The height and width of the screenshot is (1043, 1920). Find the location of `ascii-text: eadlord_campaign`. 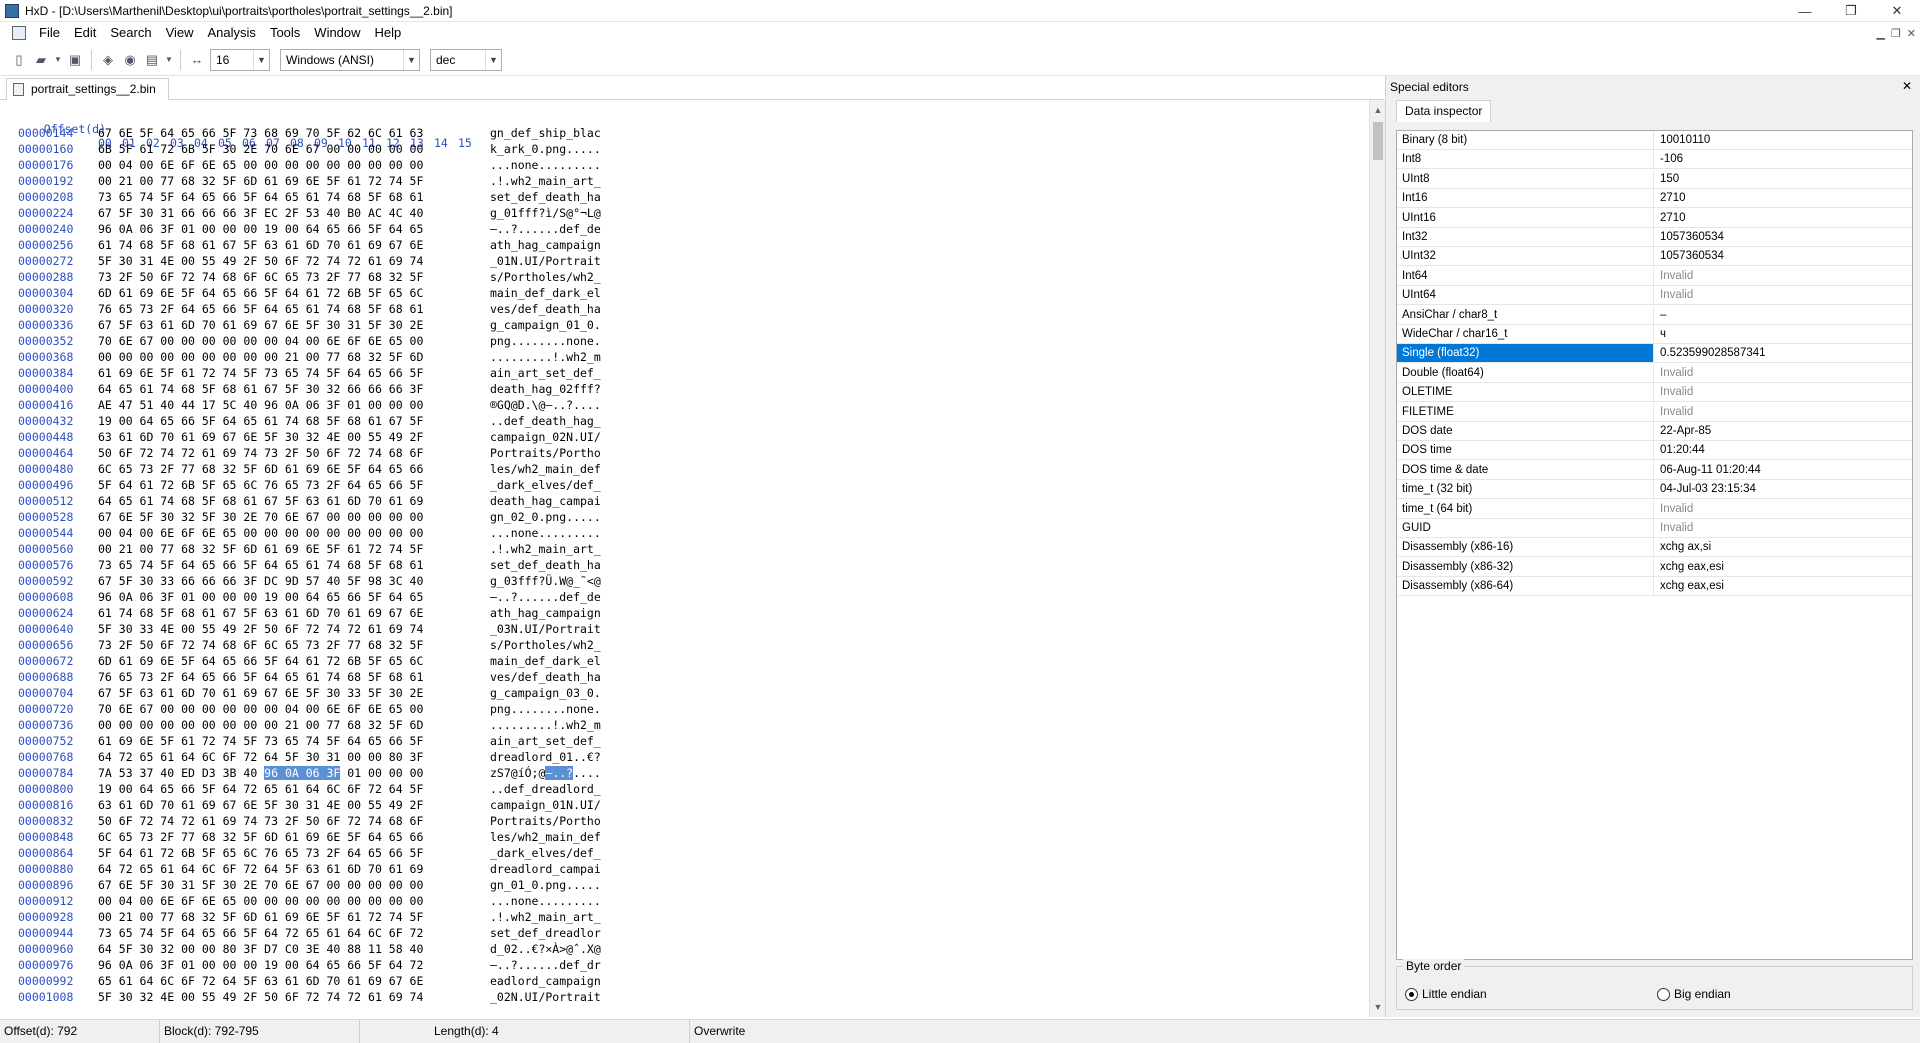

ascii-text: eadlord_campaign is located at coordinates (545, 981).